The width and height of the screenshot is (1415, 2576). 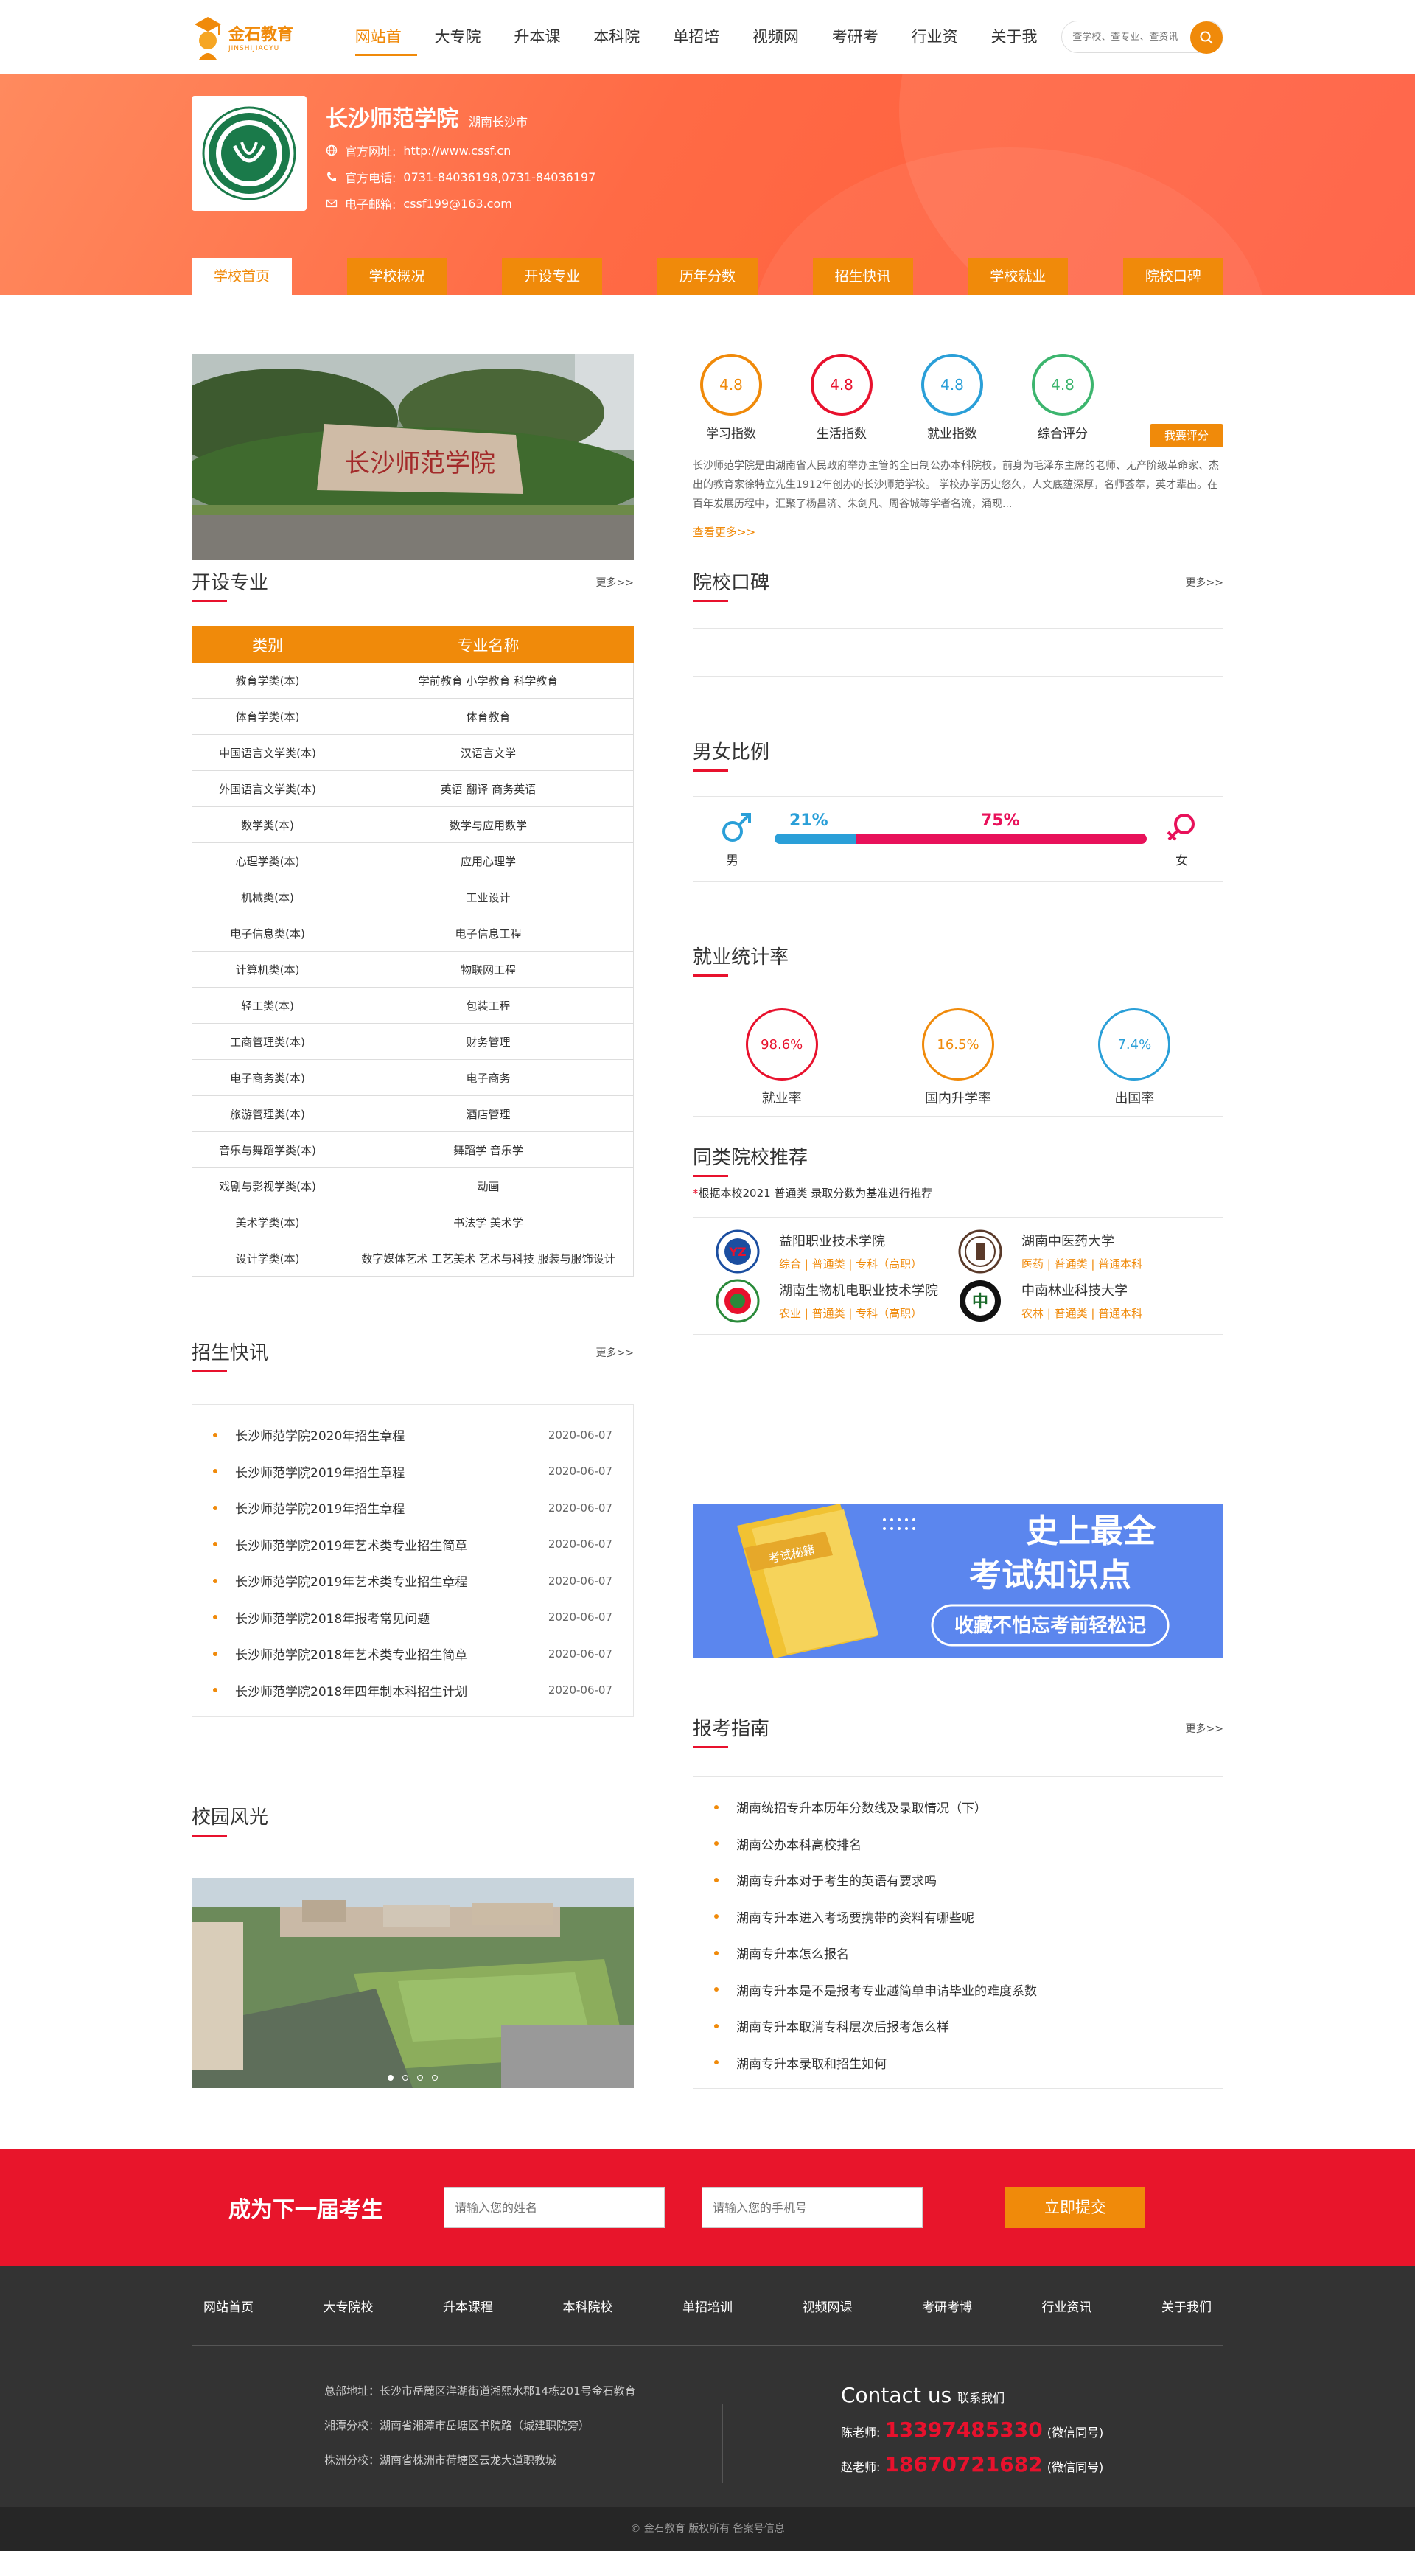 What do you see at coordinates (827, 2306) in the screenshot?
I see `footer-nav-video-courses: 视频网课` at bounding box center [827, 2306].